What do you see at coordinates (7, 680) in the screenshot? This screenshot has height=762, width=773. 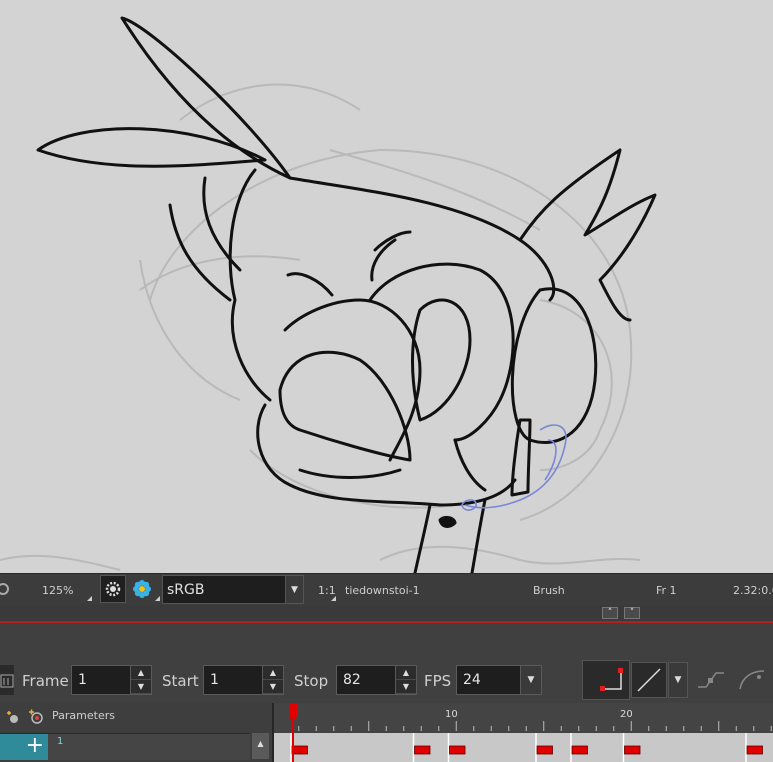 I see `playback-icon` at bounding box center [7, 680].